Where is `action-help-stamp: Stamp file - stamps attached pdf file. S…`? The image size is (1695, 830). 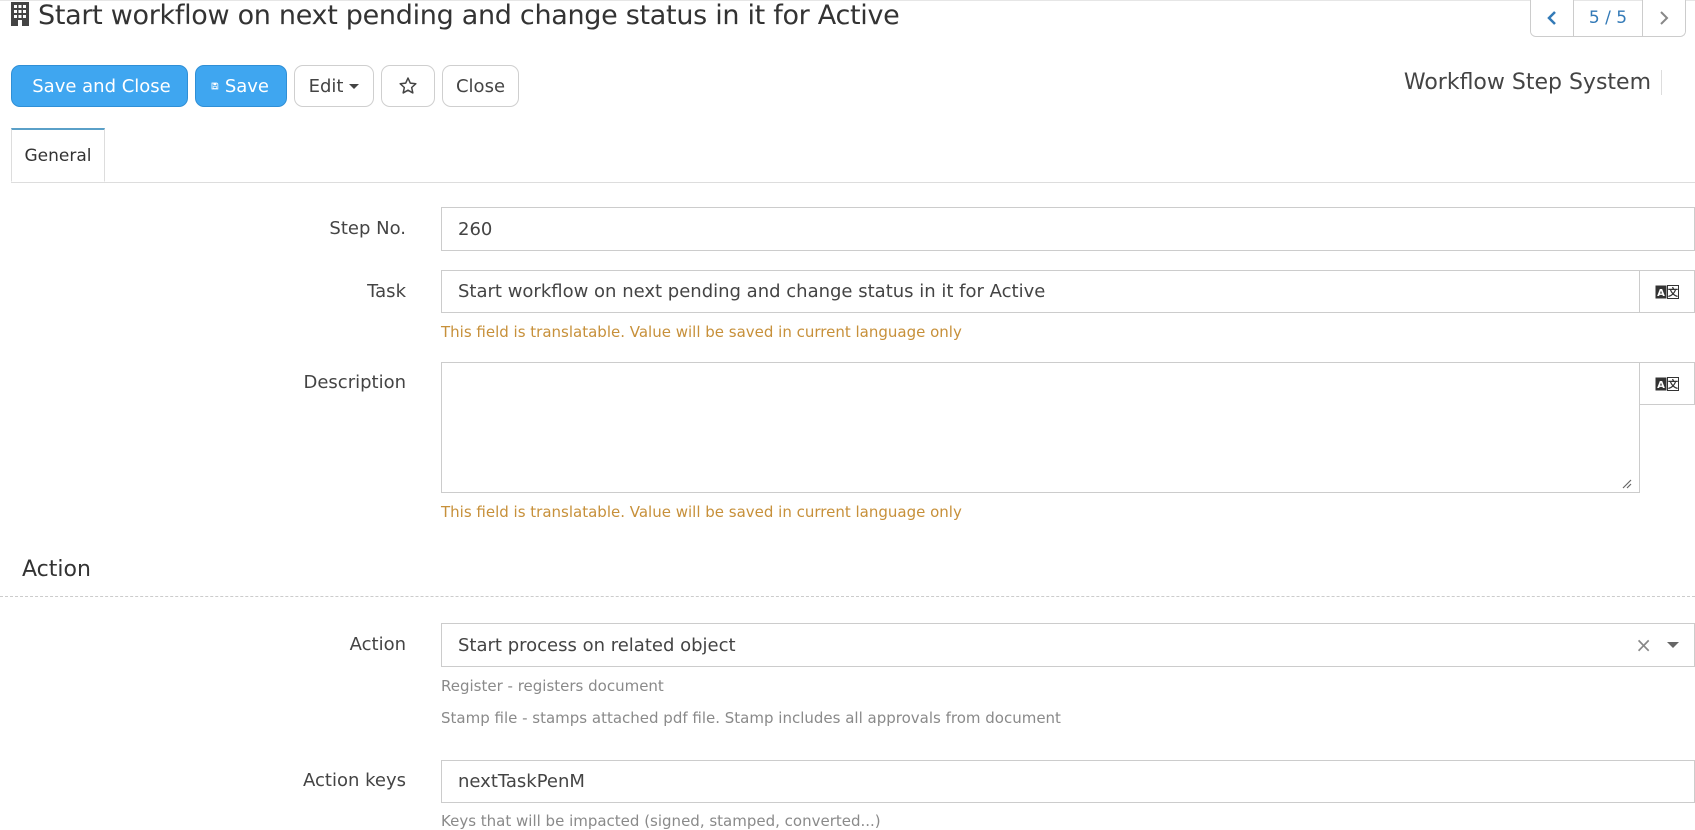
action-help-stamp: Stamp file - stamps attached pdf file. S… is located at coordinates (751, 718).